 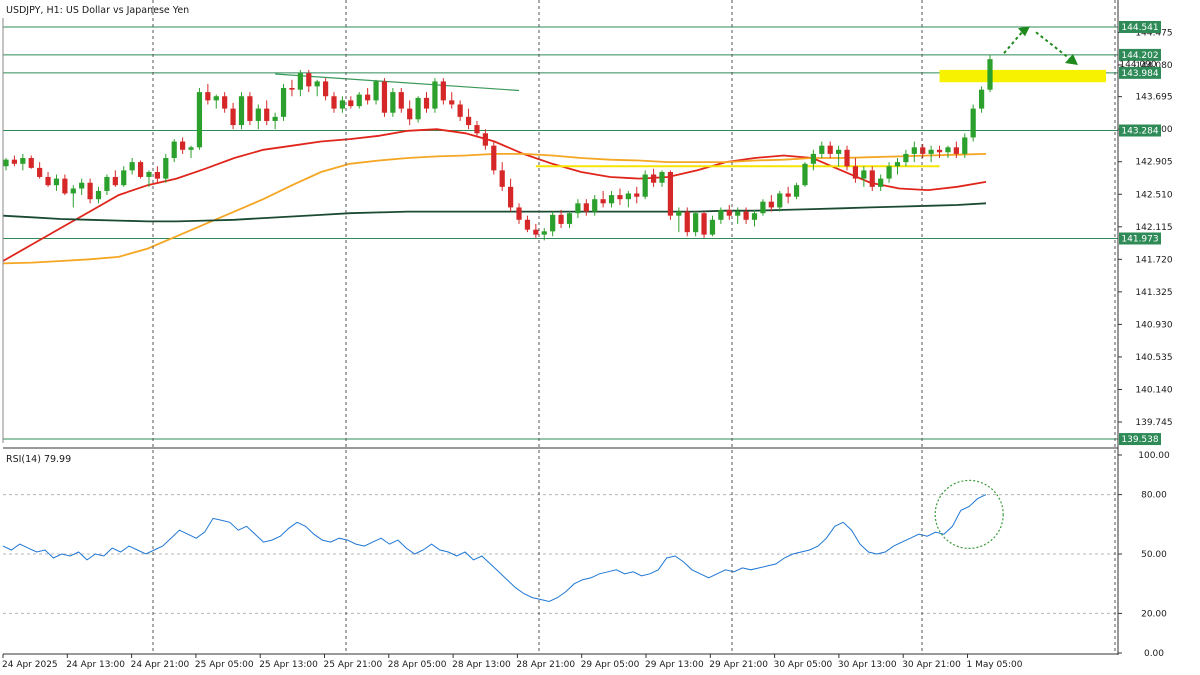 I want to click on price-tick-label: 142.510, so click(x=1153, y=195).